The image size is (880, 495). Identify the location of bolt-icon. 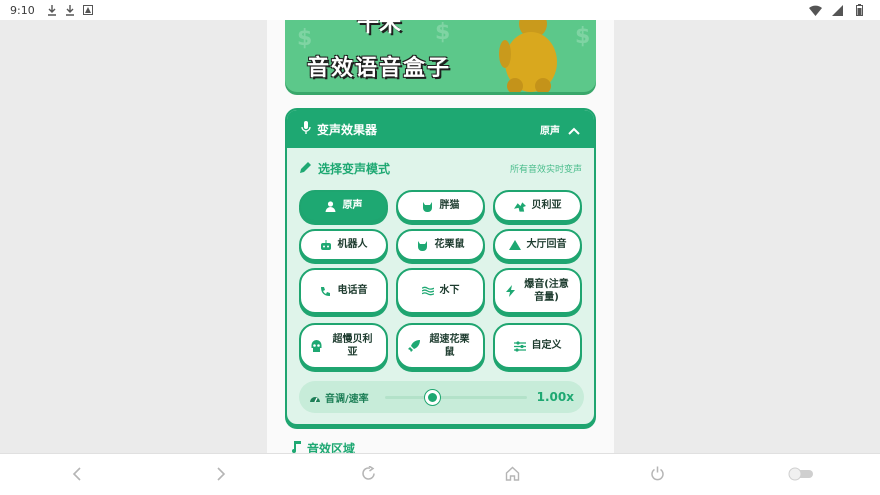
(511, 291).